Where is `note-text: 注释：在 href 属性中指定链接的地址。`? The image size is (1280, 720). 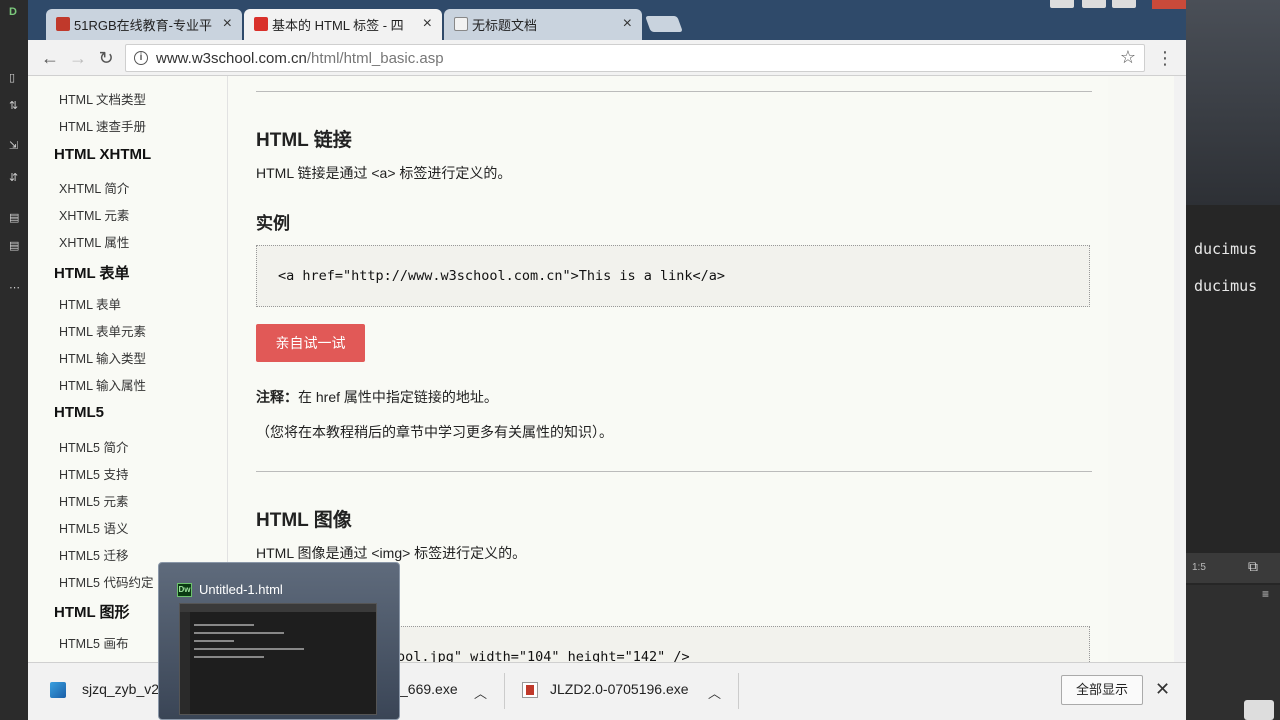 note-text: 注释：在 href 属性中指定链接的地址。 is located at coordinates (377, 397).